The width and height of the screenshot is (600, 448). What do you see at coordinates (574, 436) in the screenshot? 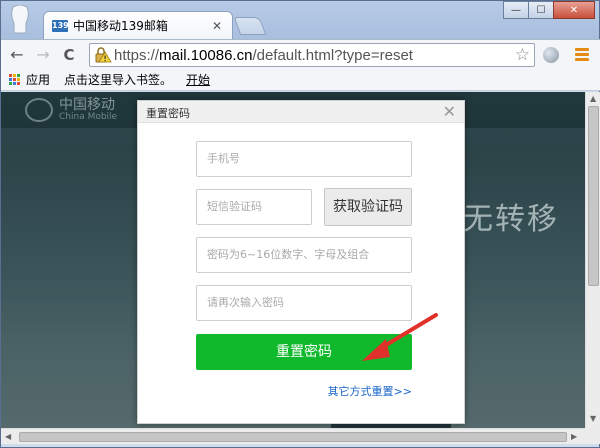
I see `scroll-right-icon: ▶` at bounding box center [574, 436].